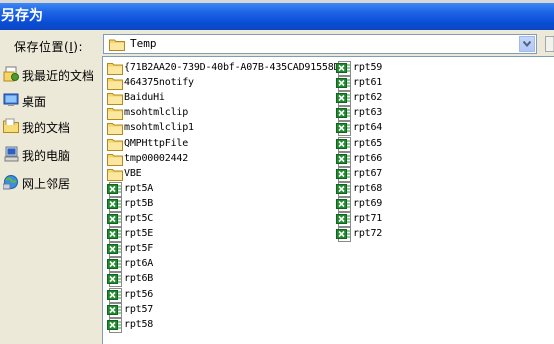  What do you see at coordinates (46, 156) in the screenshot?
I see `place-label: 我的电脑` at bounding box center [46, 156].